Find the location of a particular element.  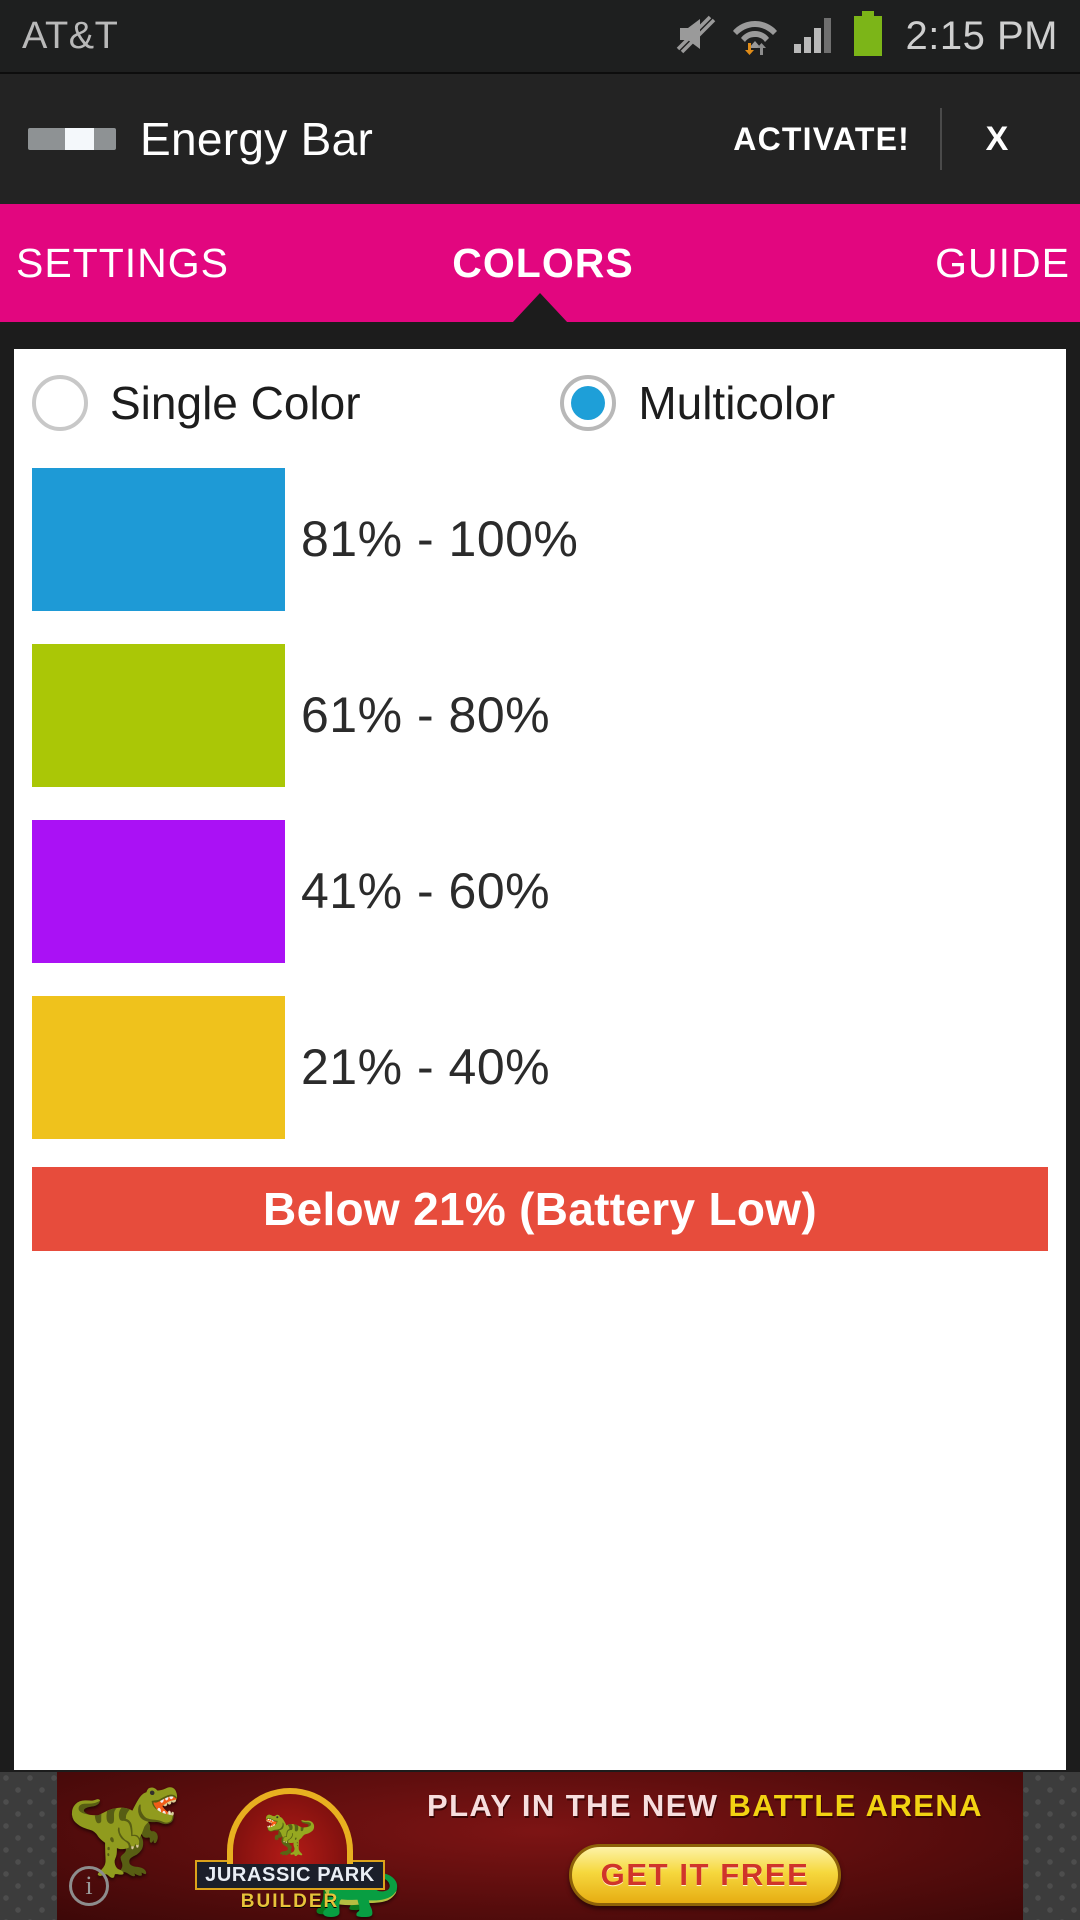

ad-headline: PLAY IN THE NEW BATTLE ARENA is located at coordinates (718, 1806).